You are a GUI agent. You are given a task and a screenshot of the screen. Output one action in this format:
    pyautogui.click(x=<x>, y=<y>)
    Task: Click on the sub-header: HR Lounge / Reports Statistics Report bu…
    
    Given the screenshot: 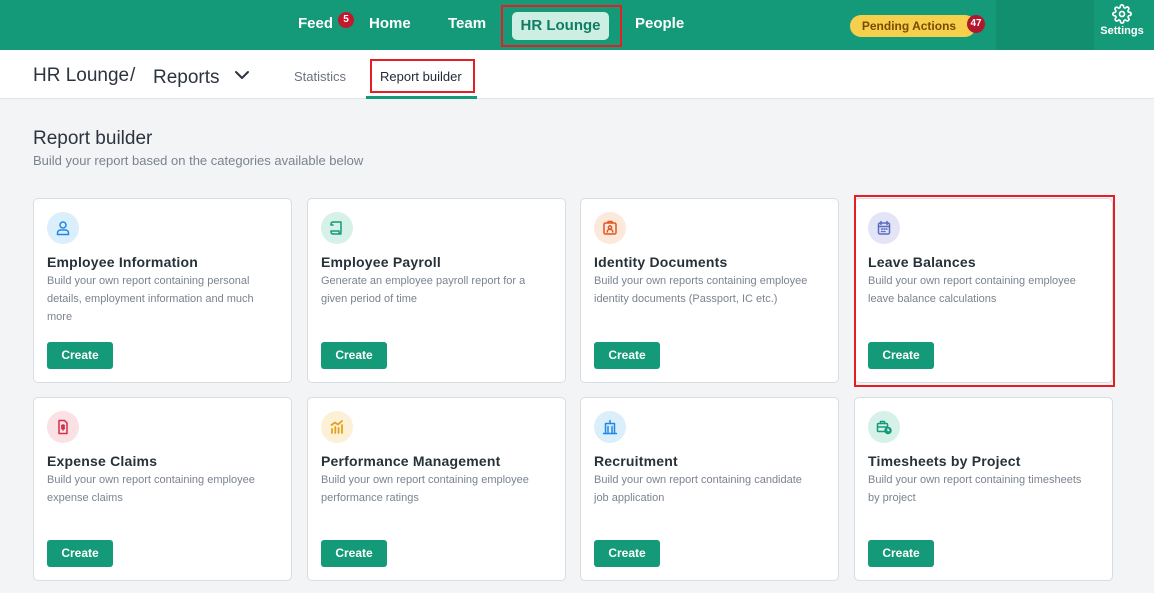 What is the action you would take?
    pyautogui.click(x=577, y=74)
    